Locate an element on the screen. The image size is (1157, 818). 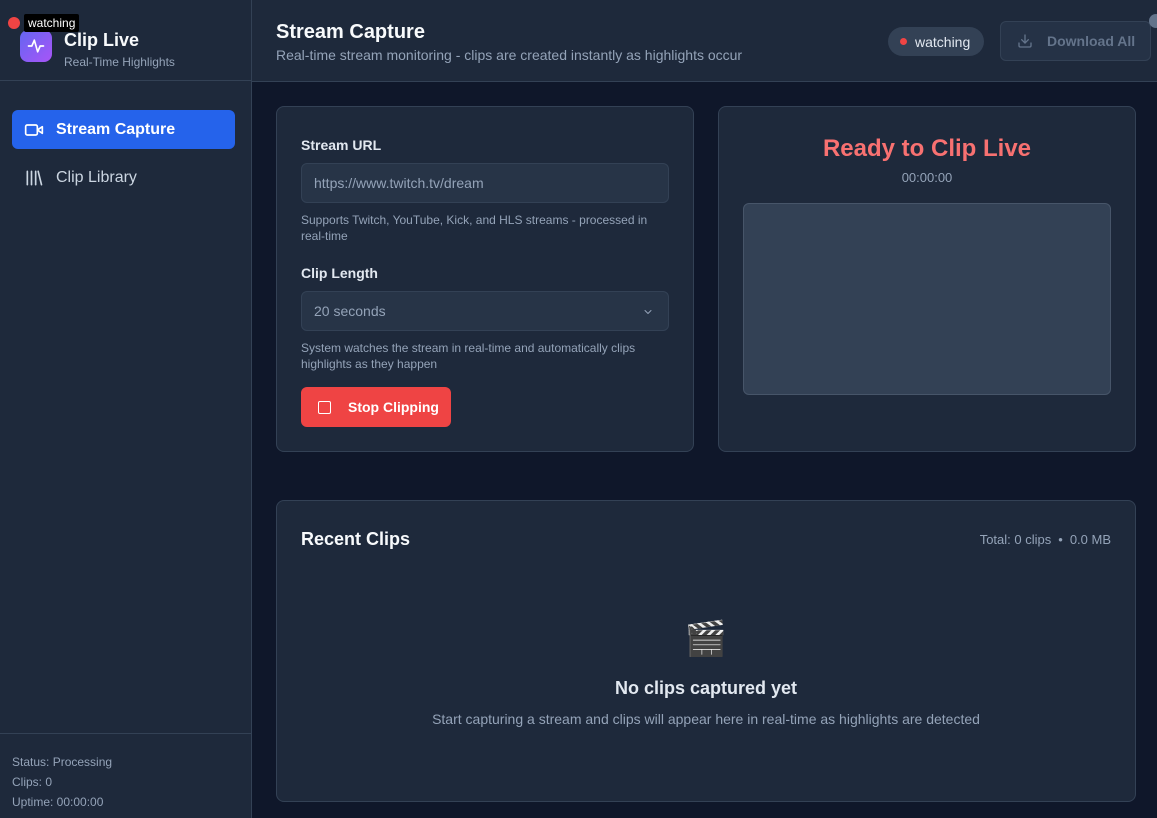
page-title: Stream Capture is located at coordinates (350, 32).